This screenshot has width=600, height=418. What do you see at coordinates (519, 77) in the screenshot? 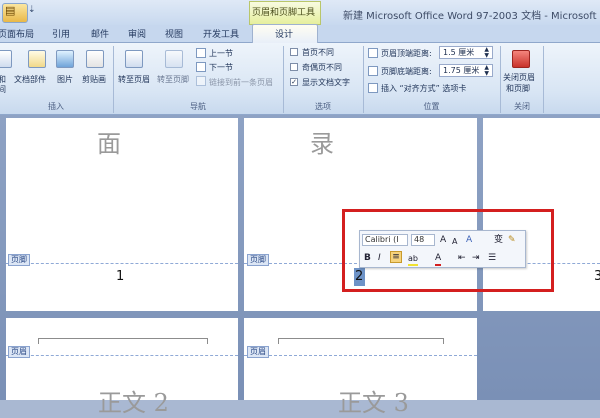
I see `close-header-footer-line1: 关闭页眉` at bounding box center [519, 77].